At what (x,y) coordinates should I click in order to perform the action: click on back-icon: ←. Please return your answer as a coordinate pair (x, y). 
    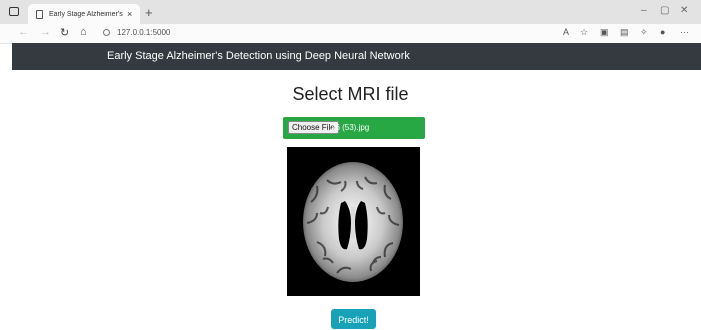
    Looking at the image, I should click on (23, 32).